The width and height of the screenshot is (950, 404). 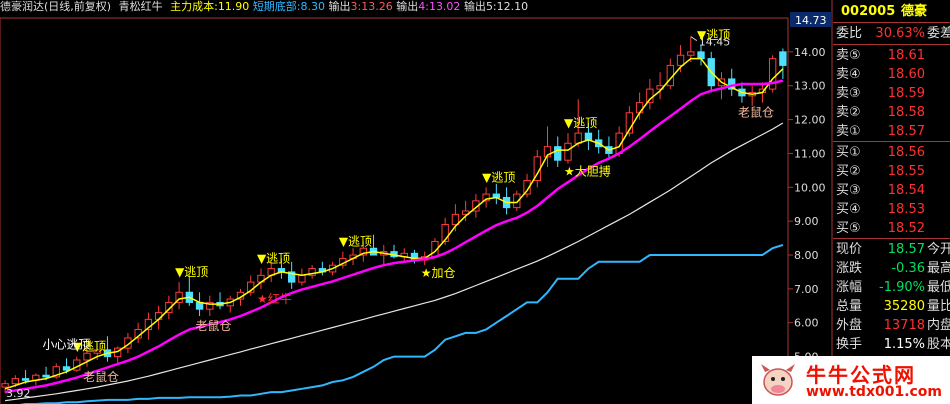 What do you see at coordinates (806, 289) in the screenshot?
I see `y-tick-label: 7.00` at bounding box center [806, 289].